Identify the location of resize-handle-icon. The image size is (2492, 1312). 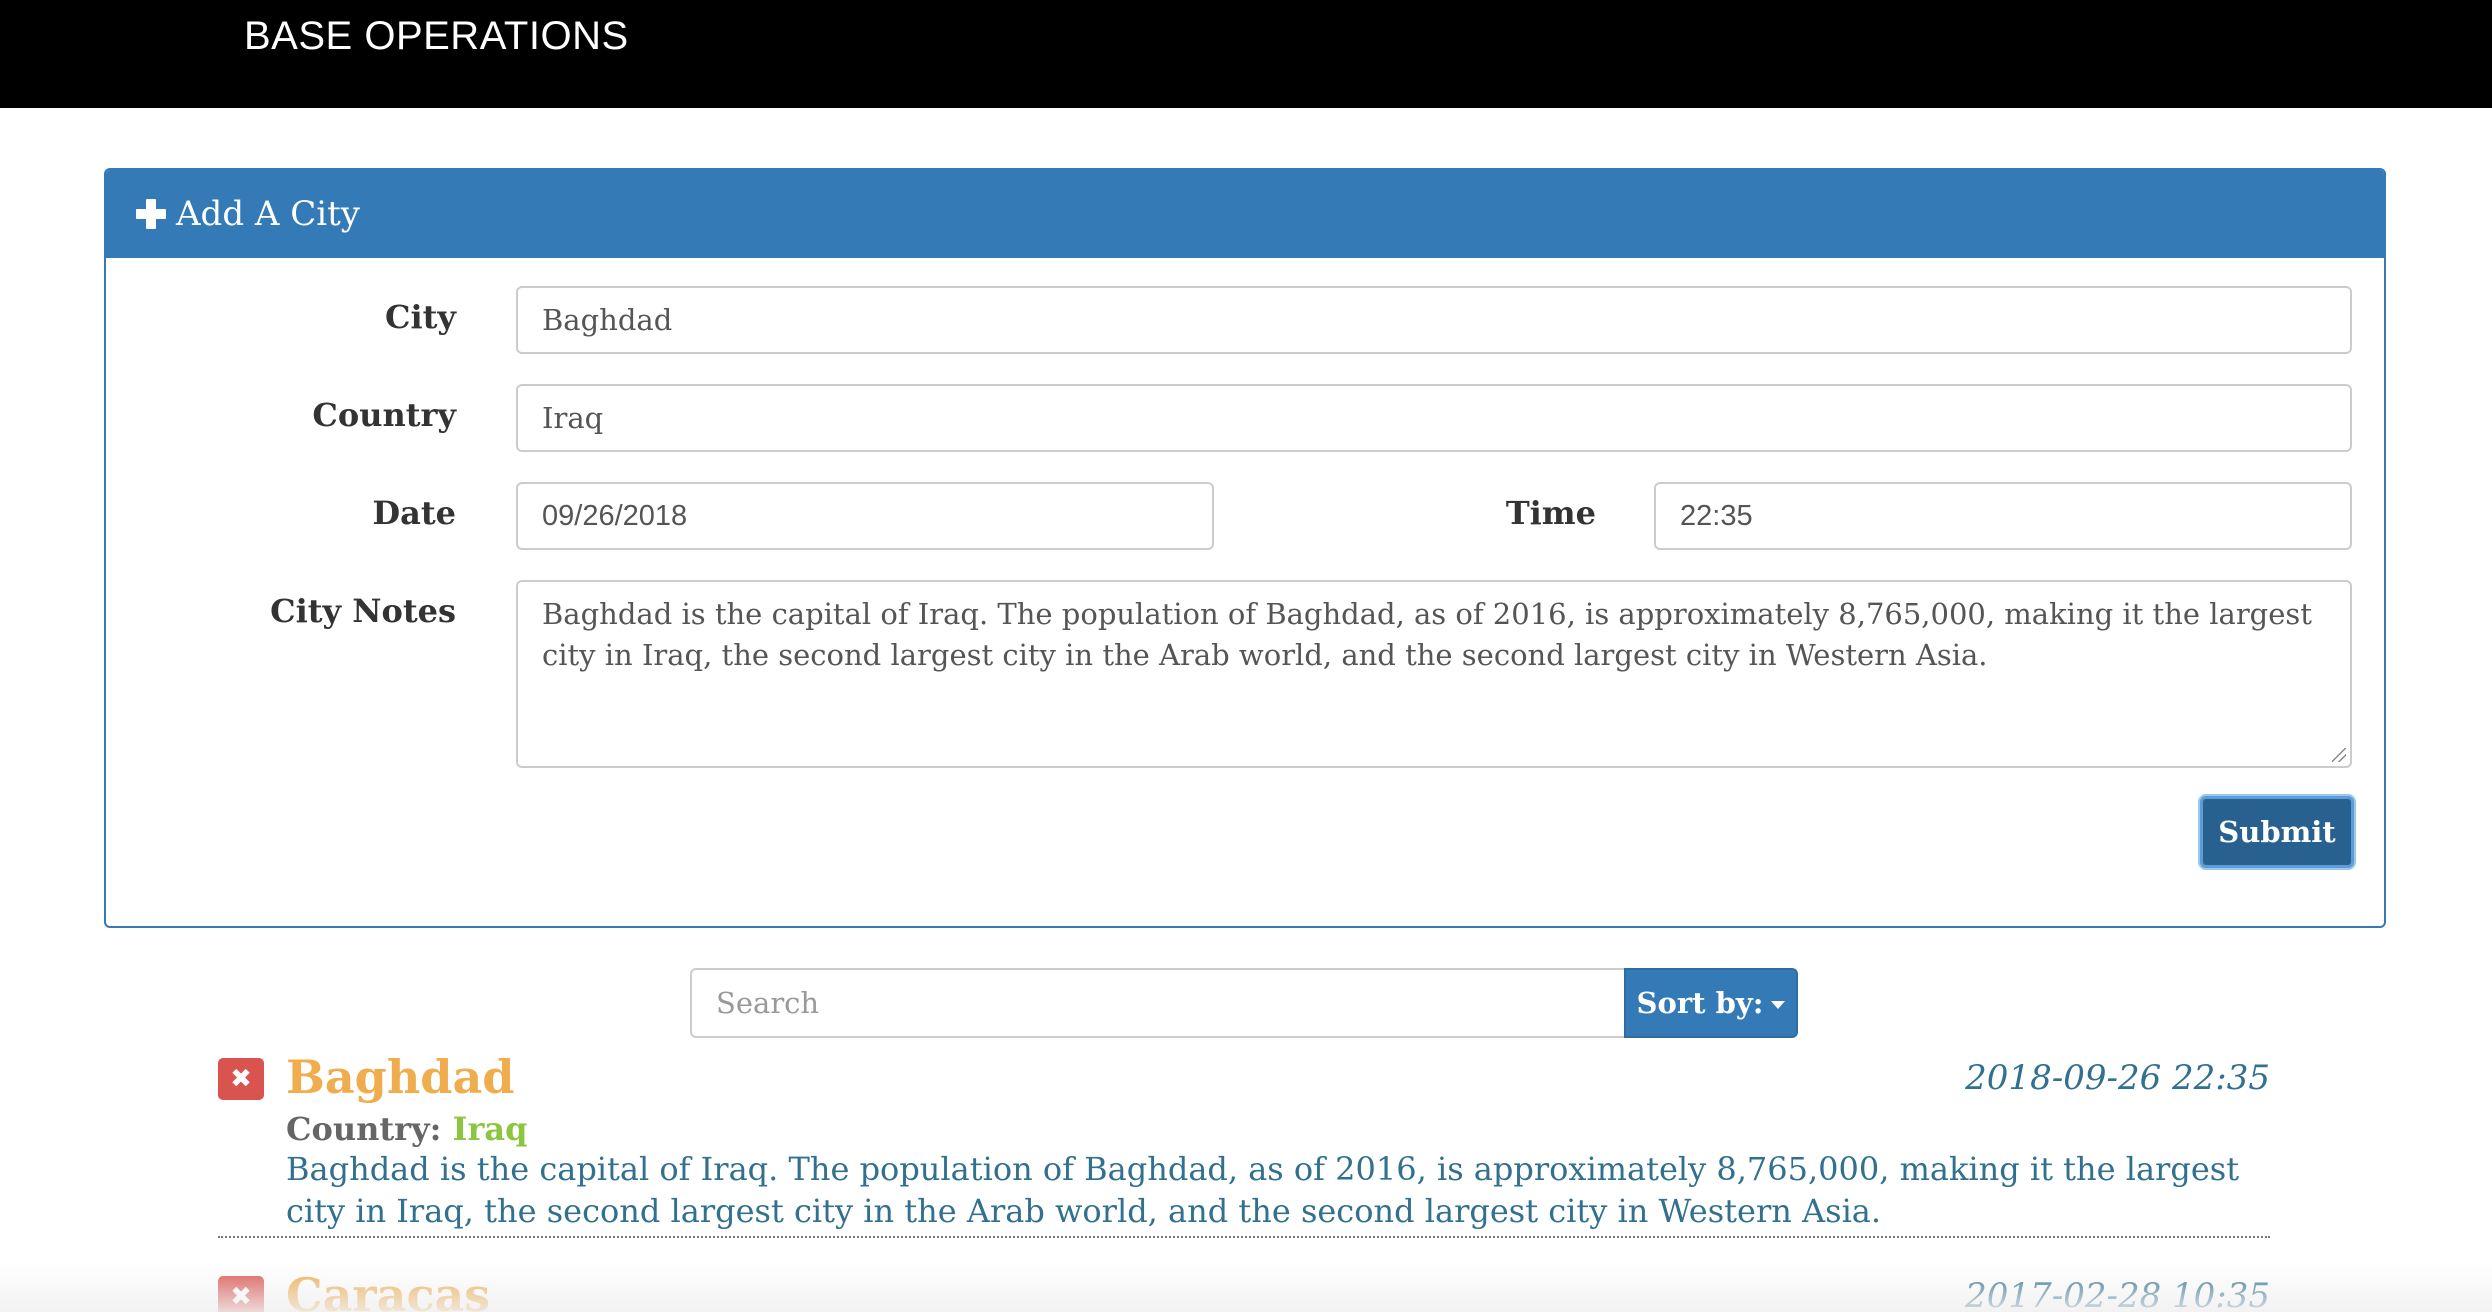
(2339, 755).